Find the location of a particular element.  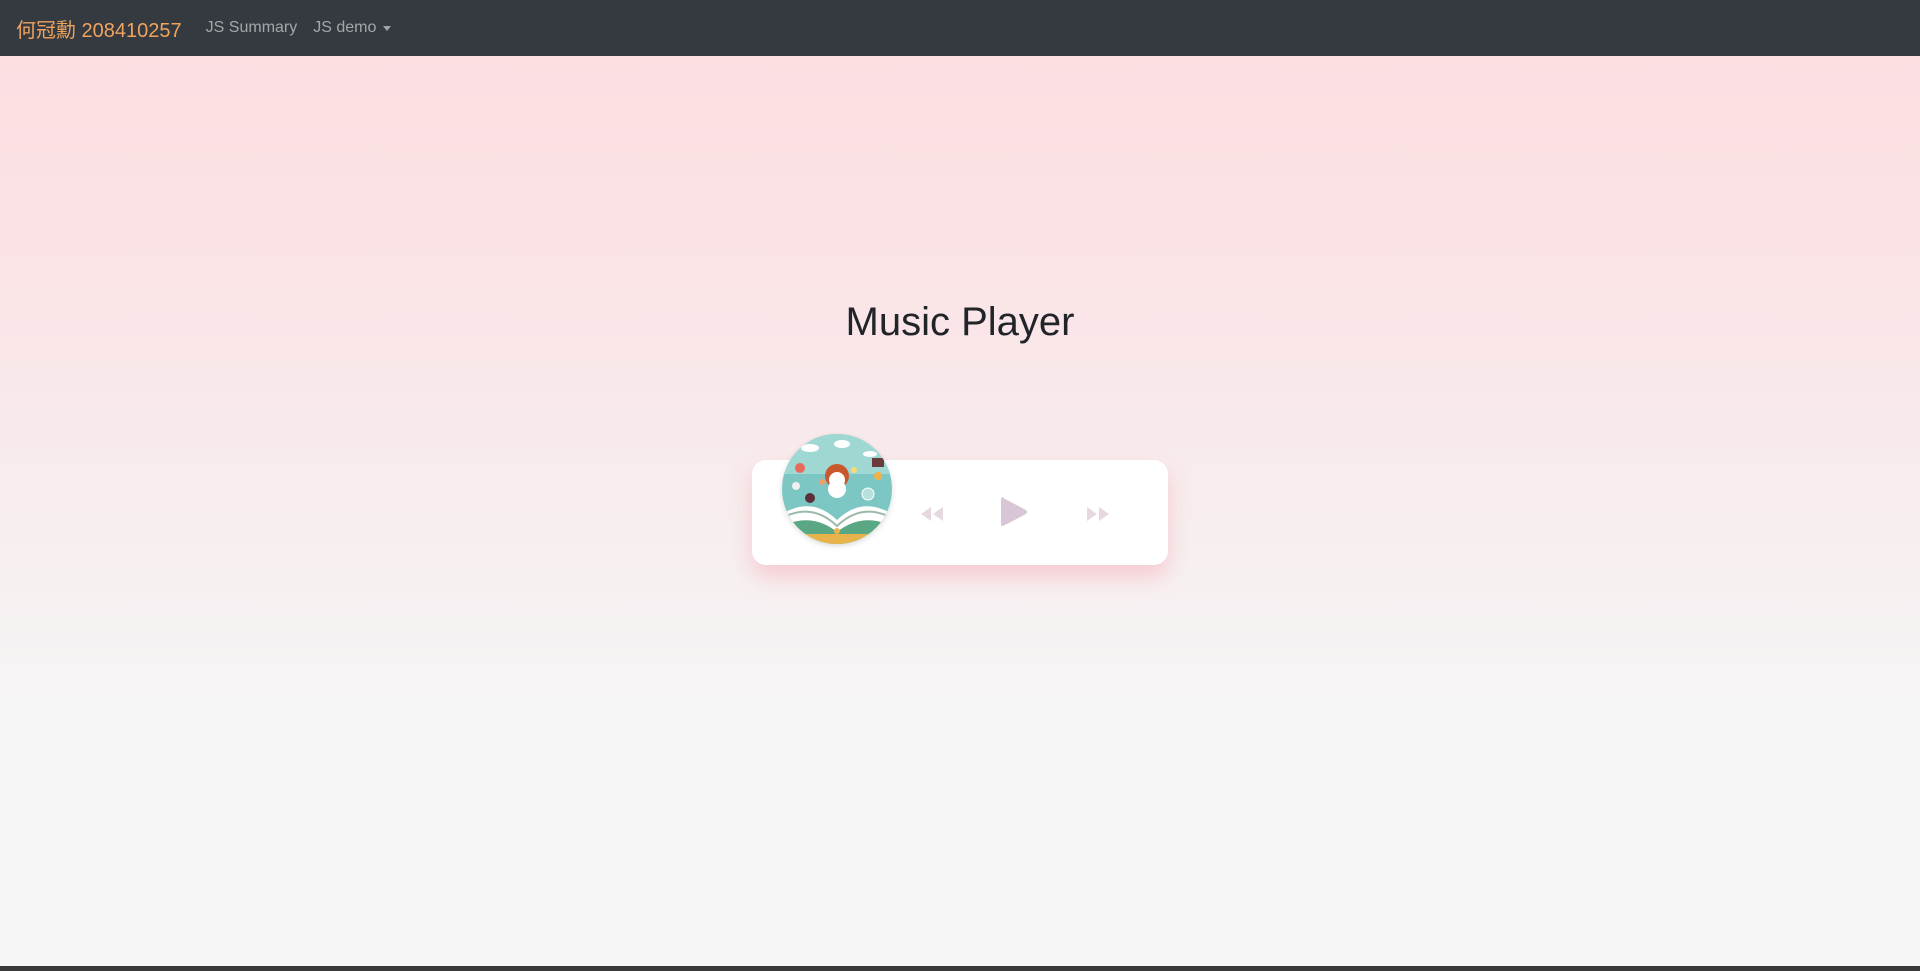

next-track-button is located at coordinates (1098, 514).